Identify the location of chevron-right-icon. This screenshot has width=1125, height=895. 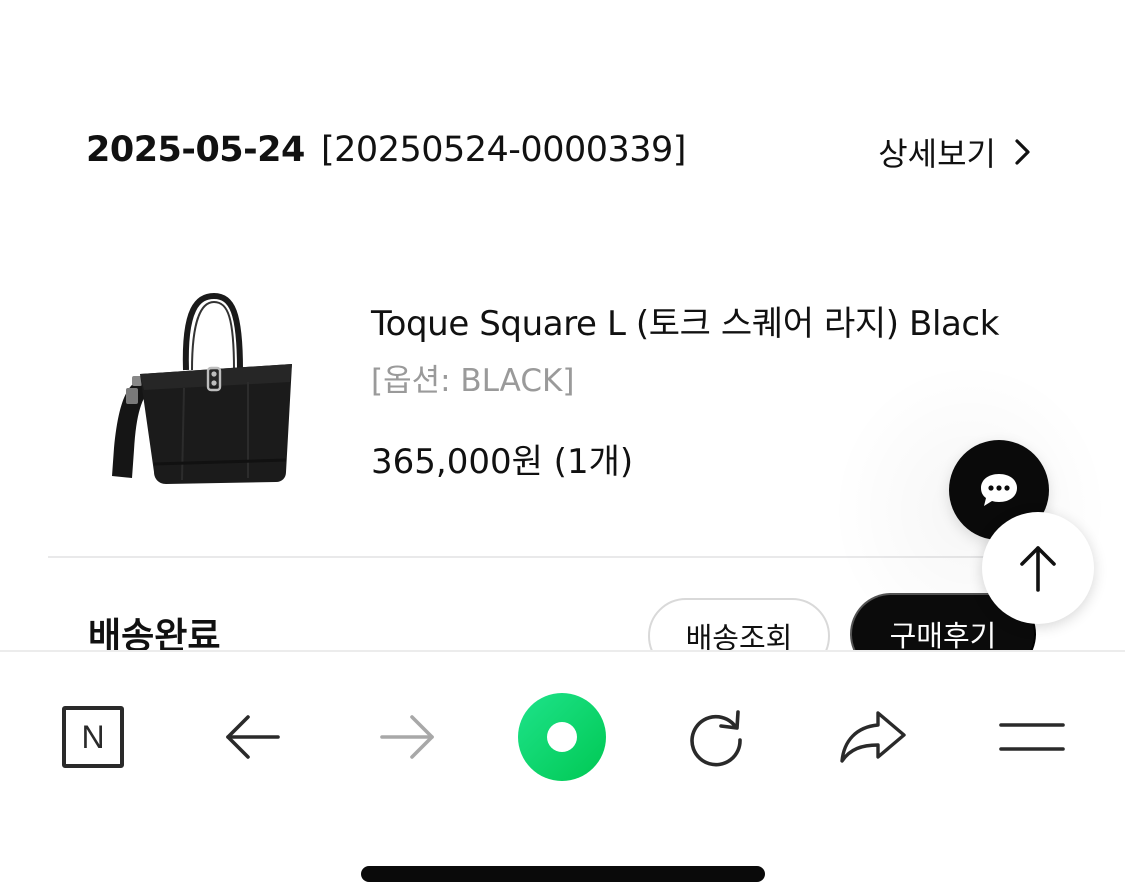
(1022, 152).